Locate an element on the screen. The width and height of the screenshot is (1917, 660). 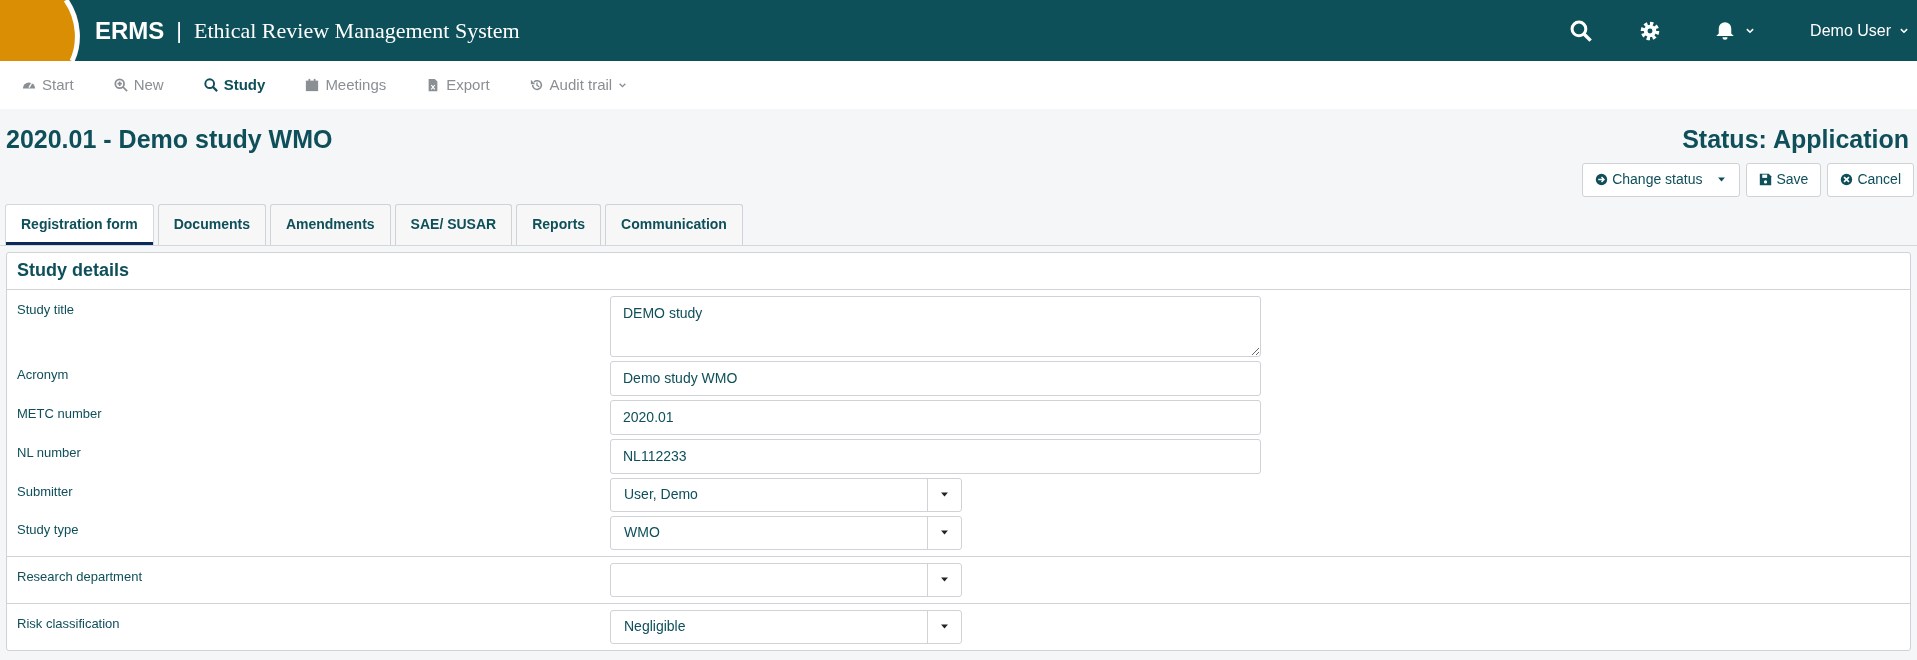
arrow-circle-icon is located at coordinates (1602, 179).